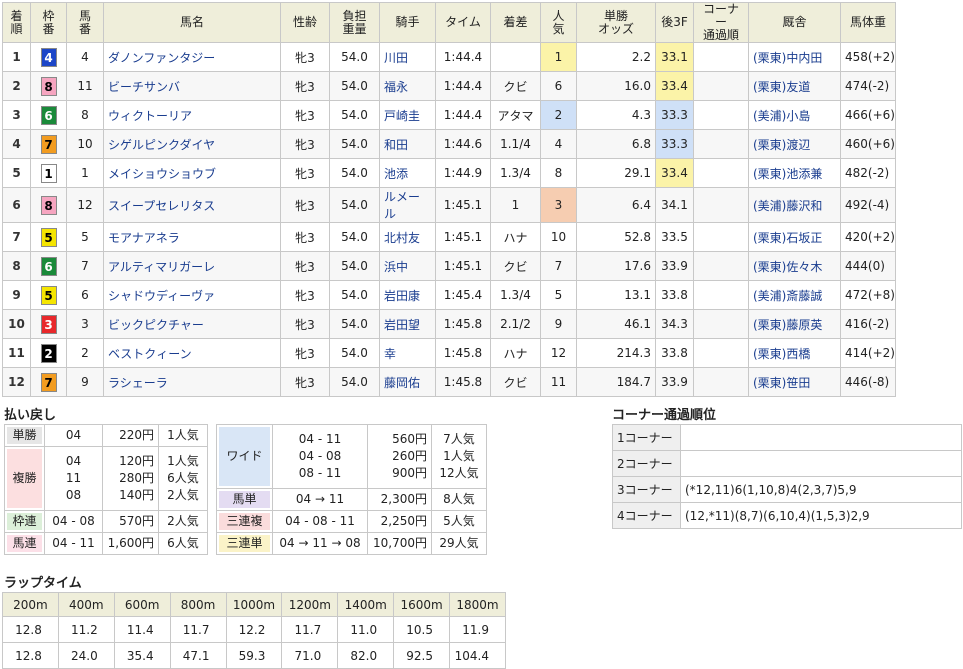 The image size is (963, 669). I want to click on trainer-link: (栗東)渡辺, so click(794, 144).